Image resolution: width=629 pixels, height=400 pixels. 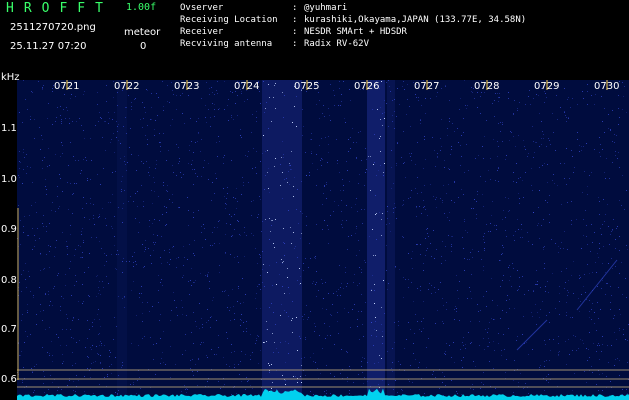 What do you see at coordinates (307, 86) in the screenshot?
I see `time-tick-label: 0725` at bounding box center [307, 86].